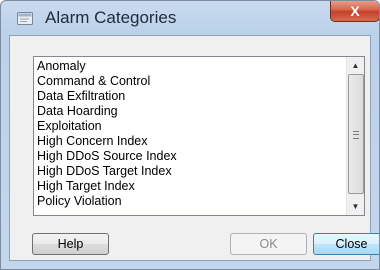  Describe the element at coordinates (190, 171) in the screenshot. I see `list-item: High DDoS Target Index` at that location.